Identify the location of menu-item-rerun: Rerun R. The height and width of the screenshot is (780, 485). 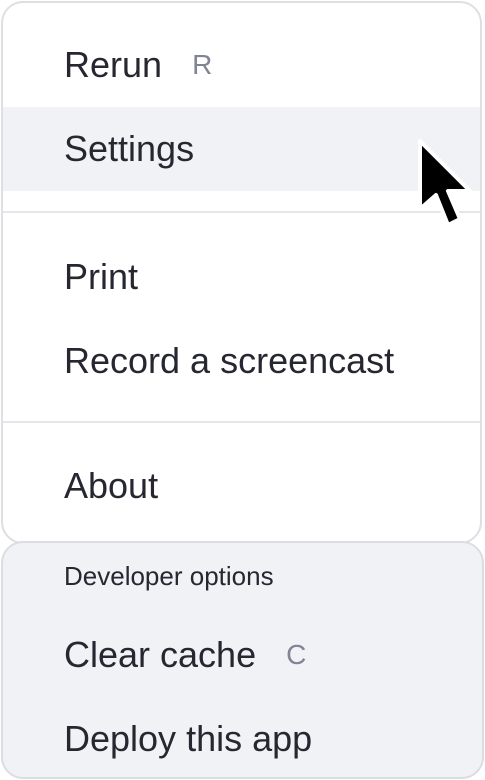
(241, 65).